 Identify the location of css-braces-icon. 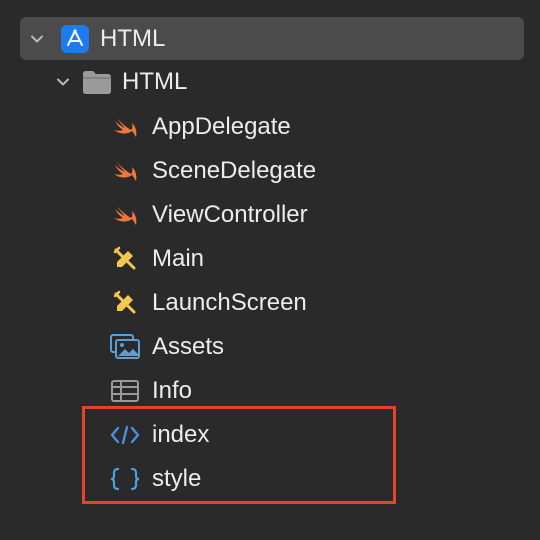
(125, 479).